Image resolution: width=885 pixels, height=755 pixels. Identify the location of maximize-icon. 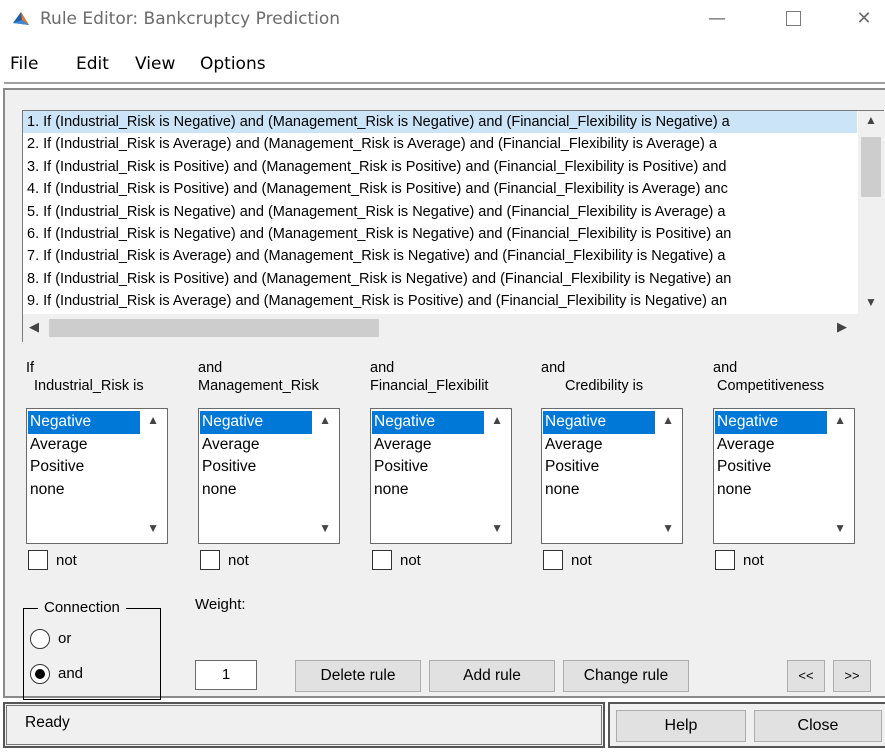
(793, 18).